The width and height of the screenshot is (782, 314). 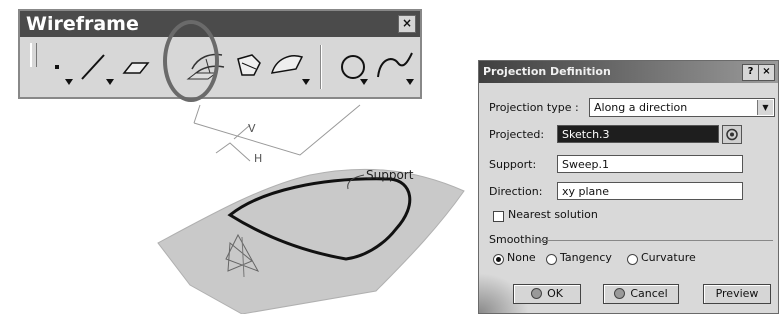 I want to click on point-icon, so click(x=64, y=75).